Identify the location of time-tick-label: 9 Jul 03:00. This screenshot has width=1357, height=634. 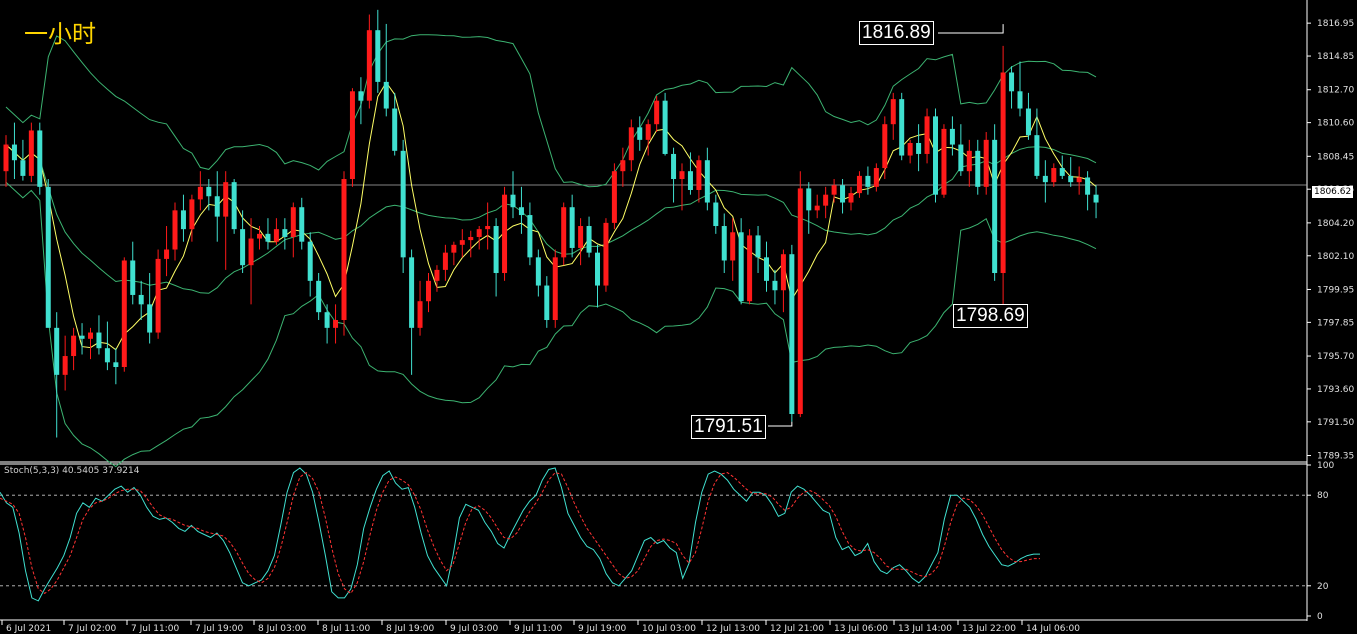
(474, 629).